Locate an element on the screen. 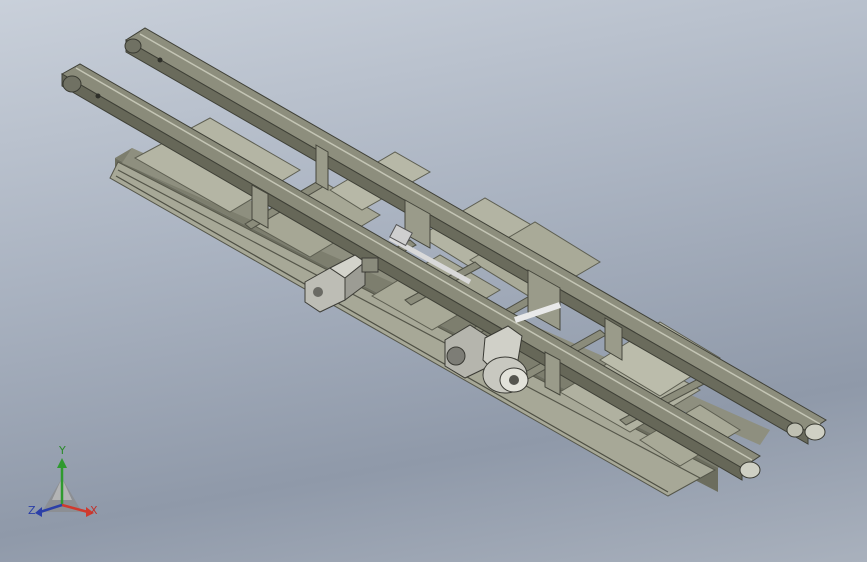 This screenshot has height=562, width=867. y-axis-label: Y is located at coordinates (62, 450).